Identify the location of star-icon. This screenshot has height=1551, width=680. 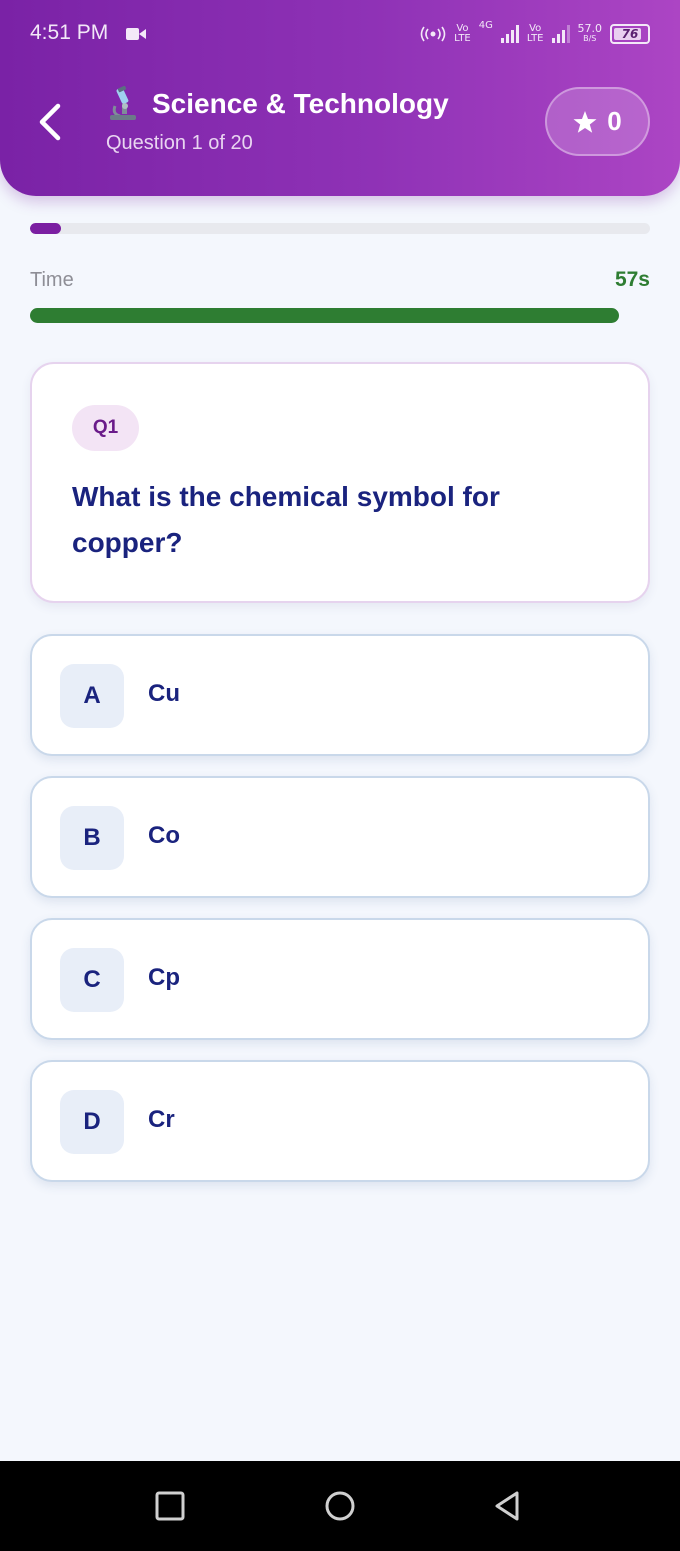
(585, 121).